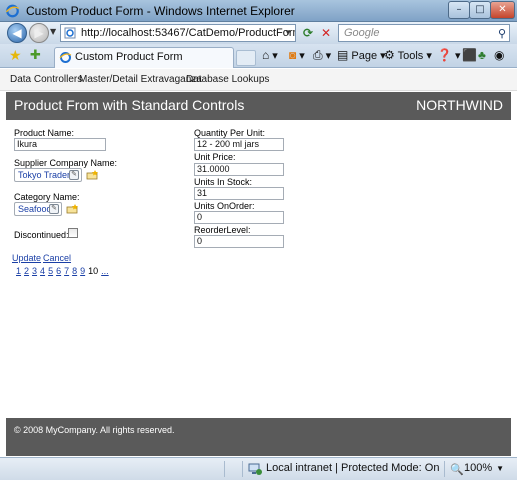 The height and width of the screenshot is (480, 517). What do you see at coordinates (47, 197) in the screenshot?
I see `category-label: Category Name:` at bounding box center [47, 197].